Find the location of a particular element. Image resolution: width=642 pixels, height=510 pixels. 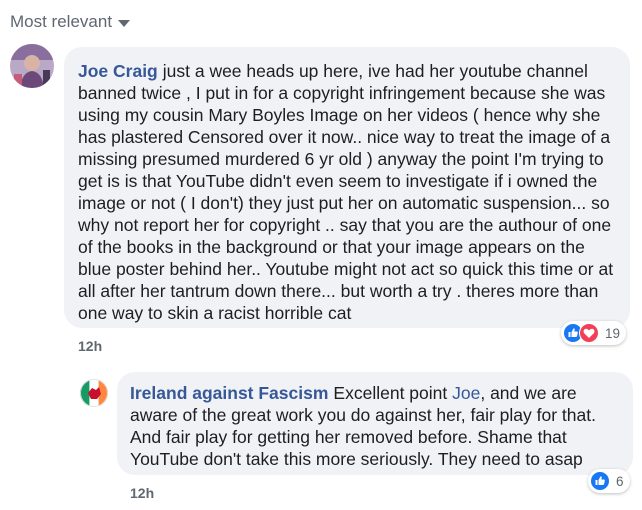

sort-dropdown: Most relevant is located at coordinates (70, 22).